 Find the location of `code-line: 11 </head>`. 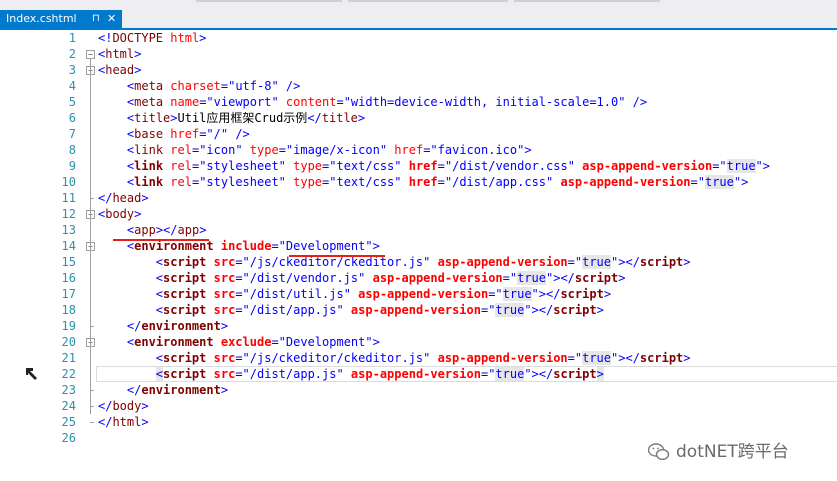

code-line: 11 </head> is located at coordinates (418, 198).